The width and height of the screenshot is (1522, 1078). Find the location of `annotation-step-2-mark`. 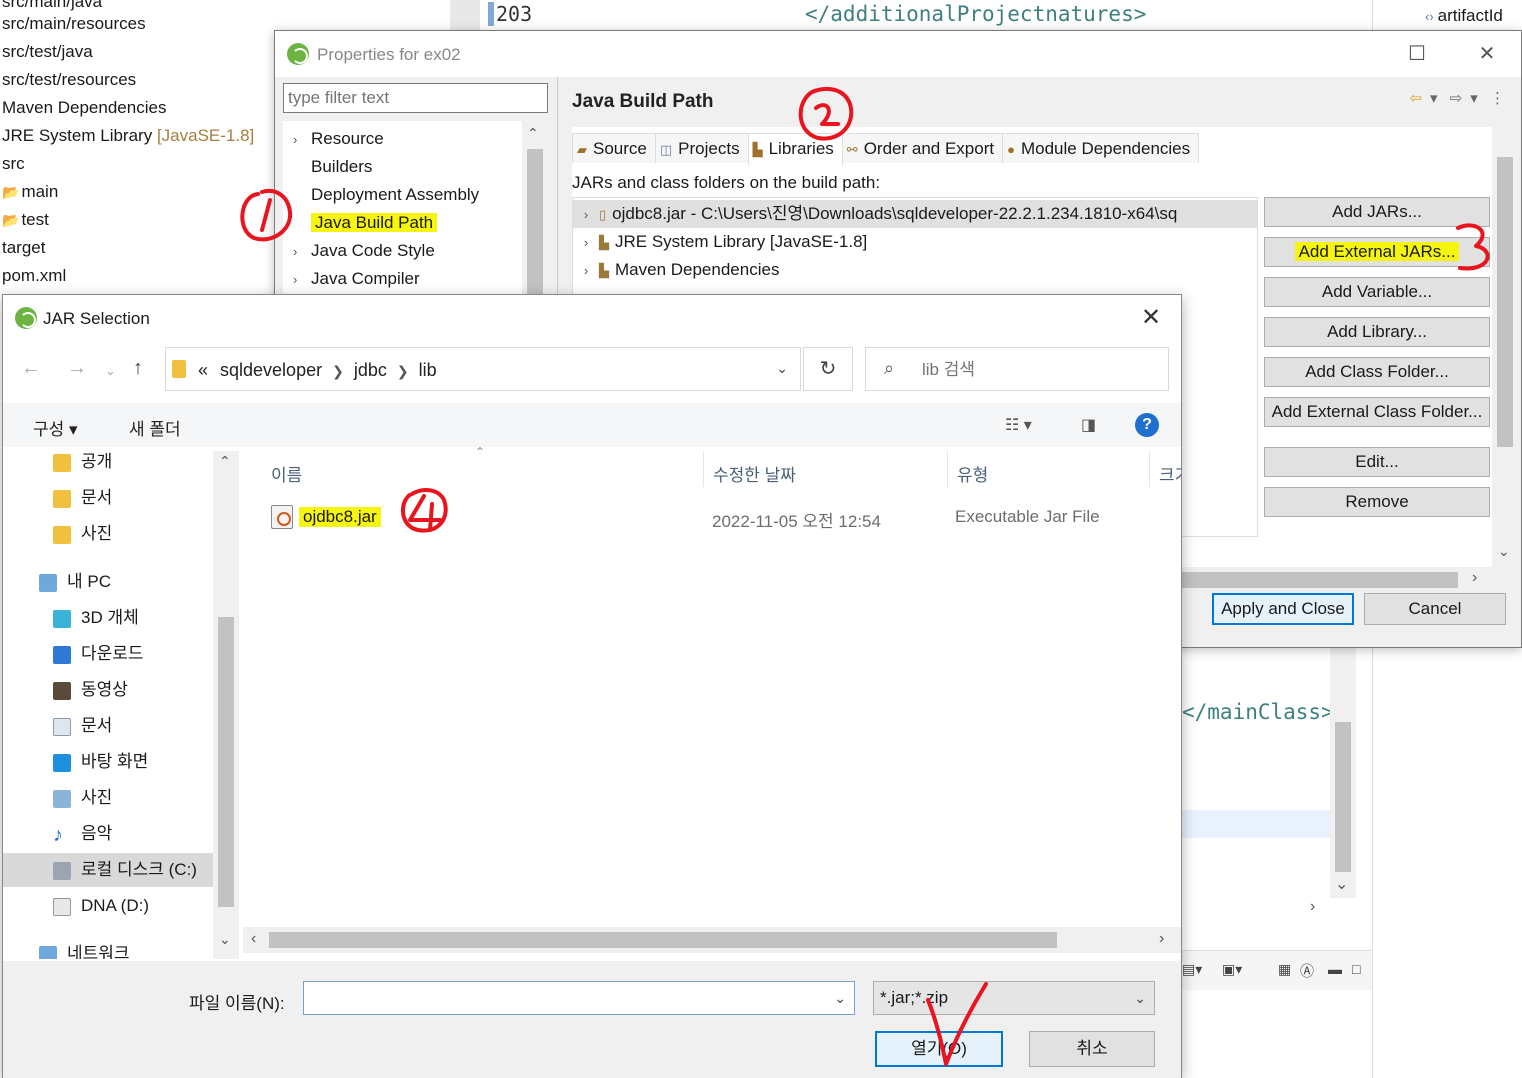

annotation-step-2-mark is located at coordinates (827, 114).